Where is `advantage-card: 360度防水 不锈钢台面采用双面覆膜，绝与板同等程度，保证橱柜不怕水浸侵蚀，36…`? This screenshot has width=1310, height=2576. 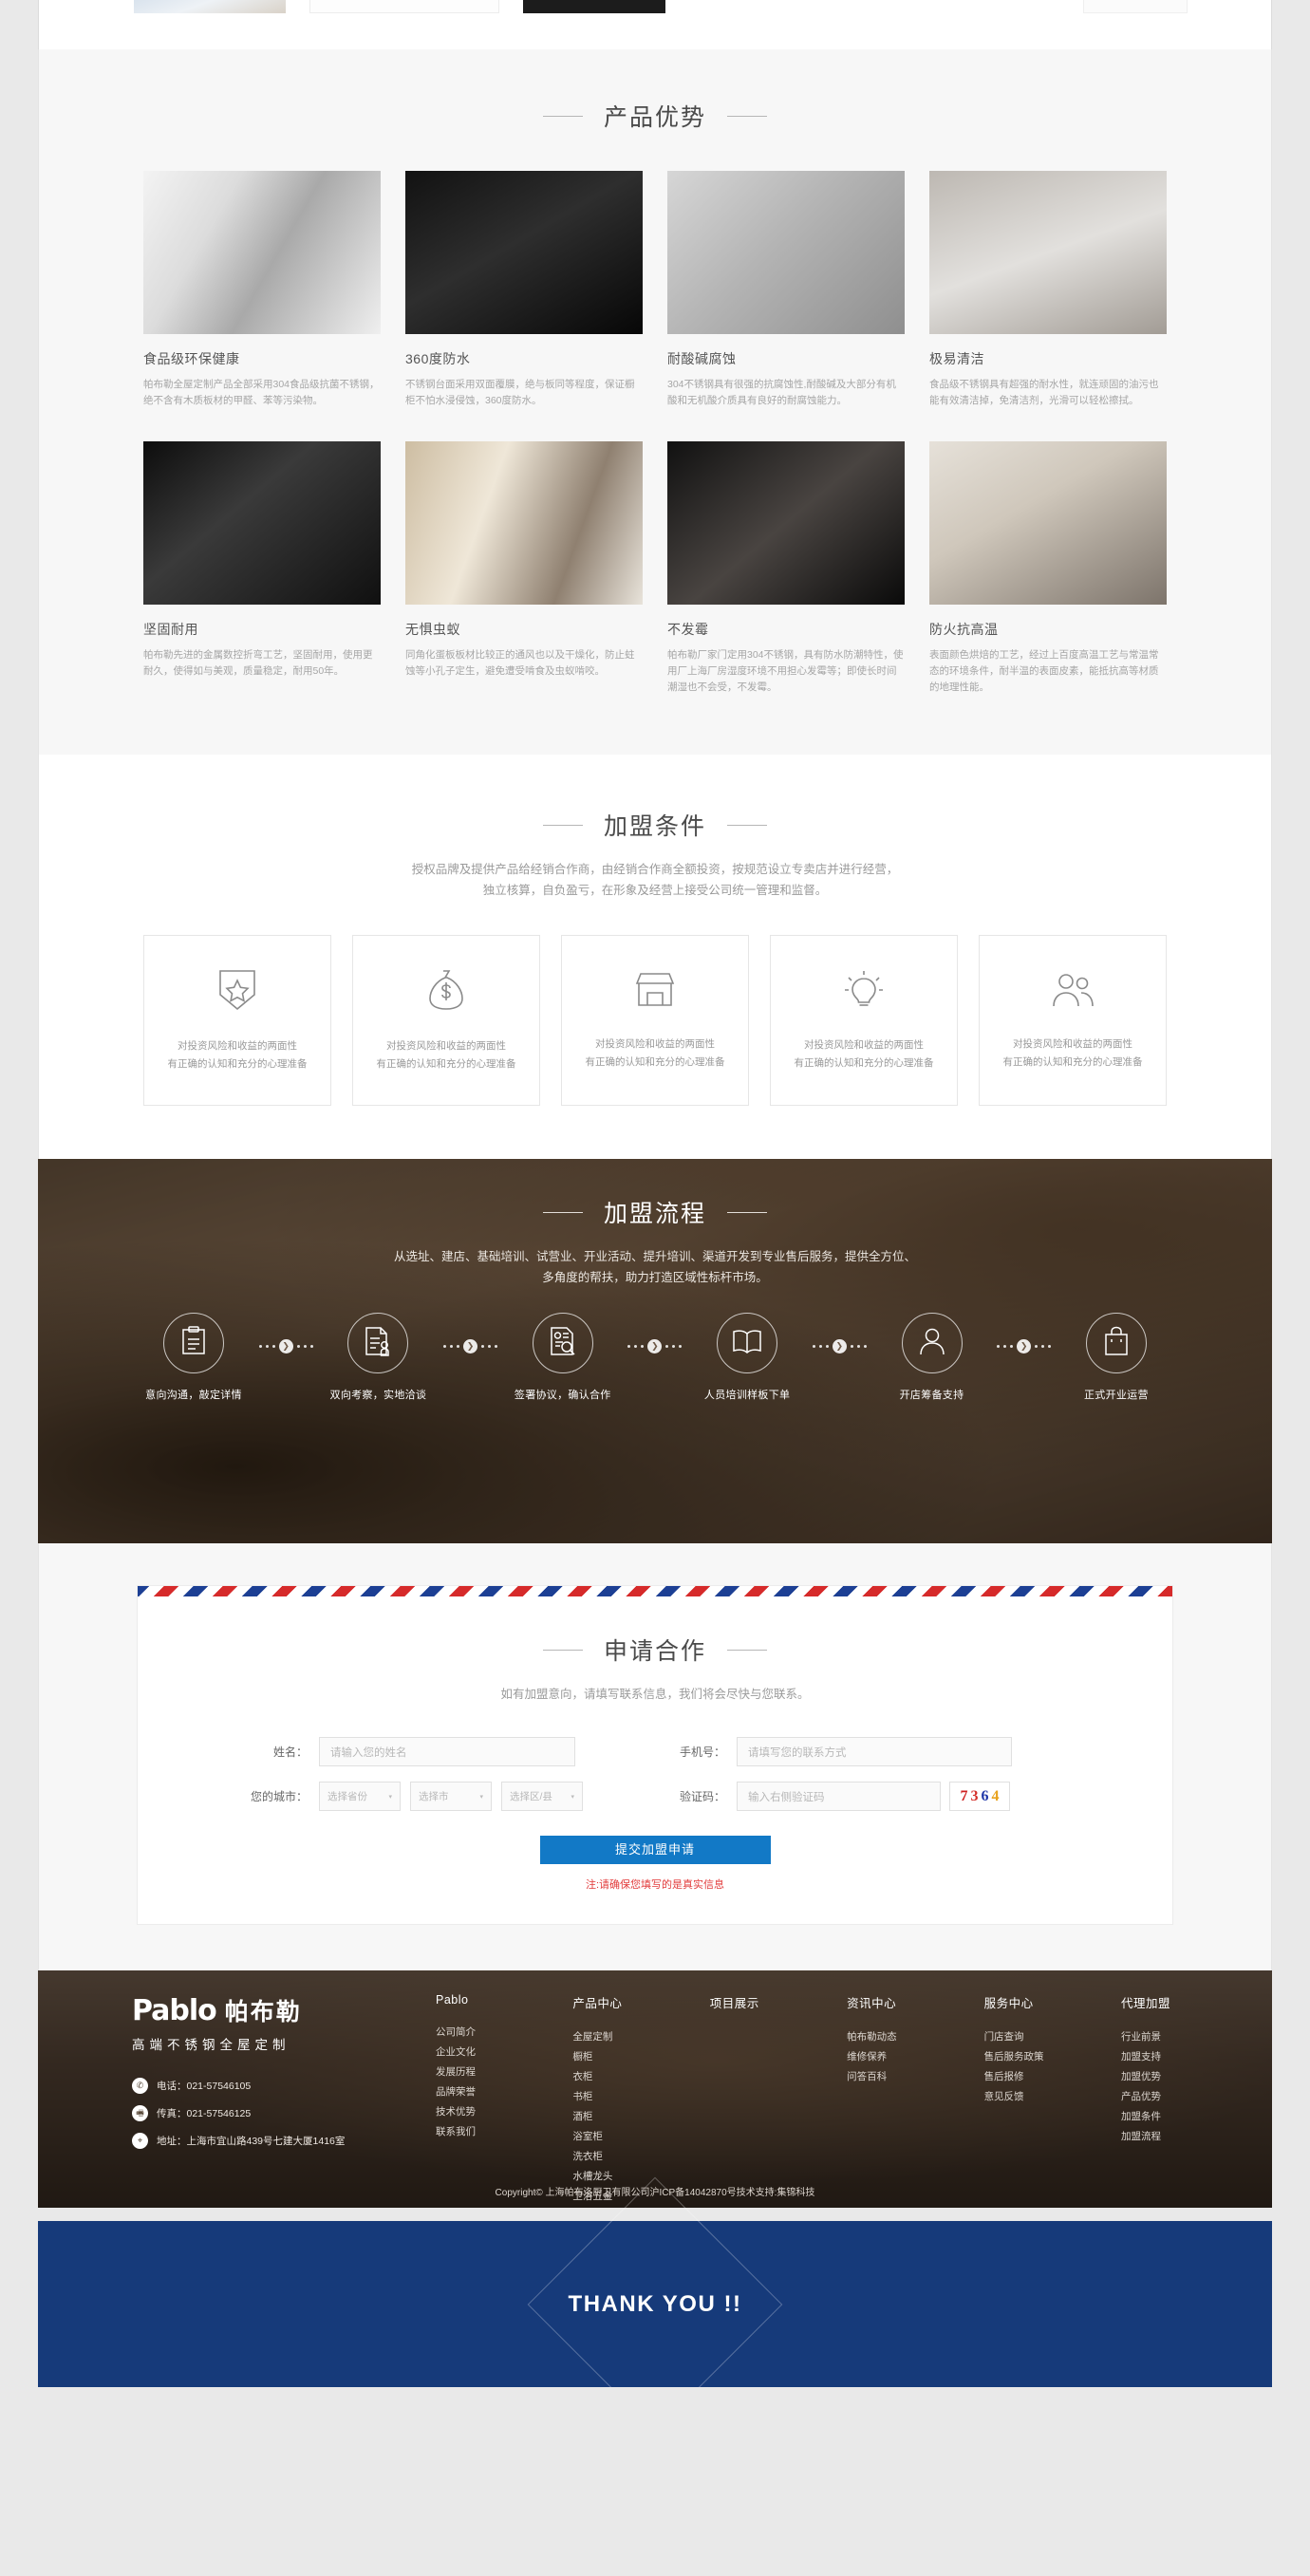
advantage-card: 360度防水 不锈钢台面采用双面覆膜，绝与板同等程度，保证橱柜不怕水浸侵蚀，36… is located at coordinates (524, 290).